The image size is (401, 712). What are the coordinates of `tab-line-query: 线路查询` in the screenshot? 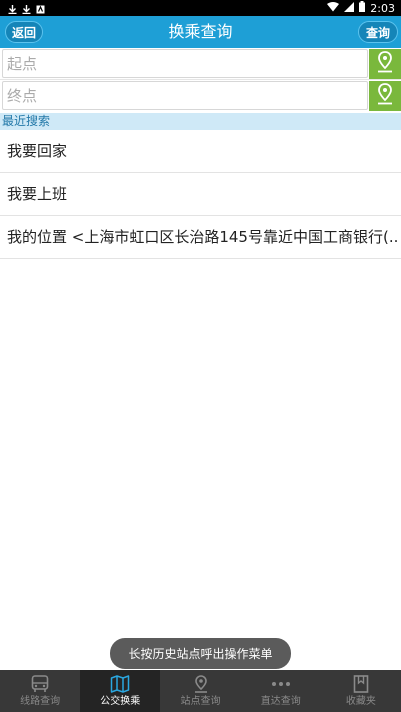 It's located at (40, 691).